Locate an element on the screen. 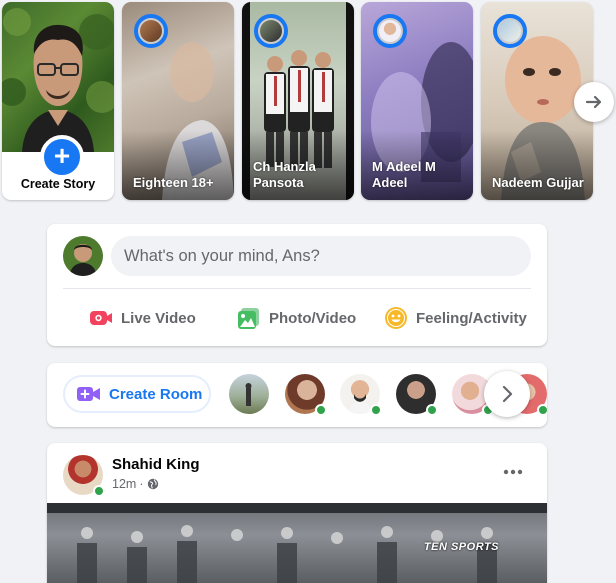  feeling-activity-button: Feeling/Activity is located at coordinates (455, 318).